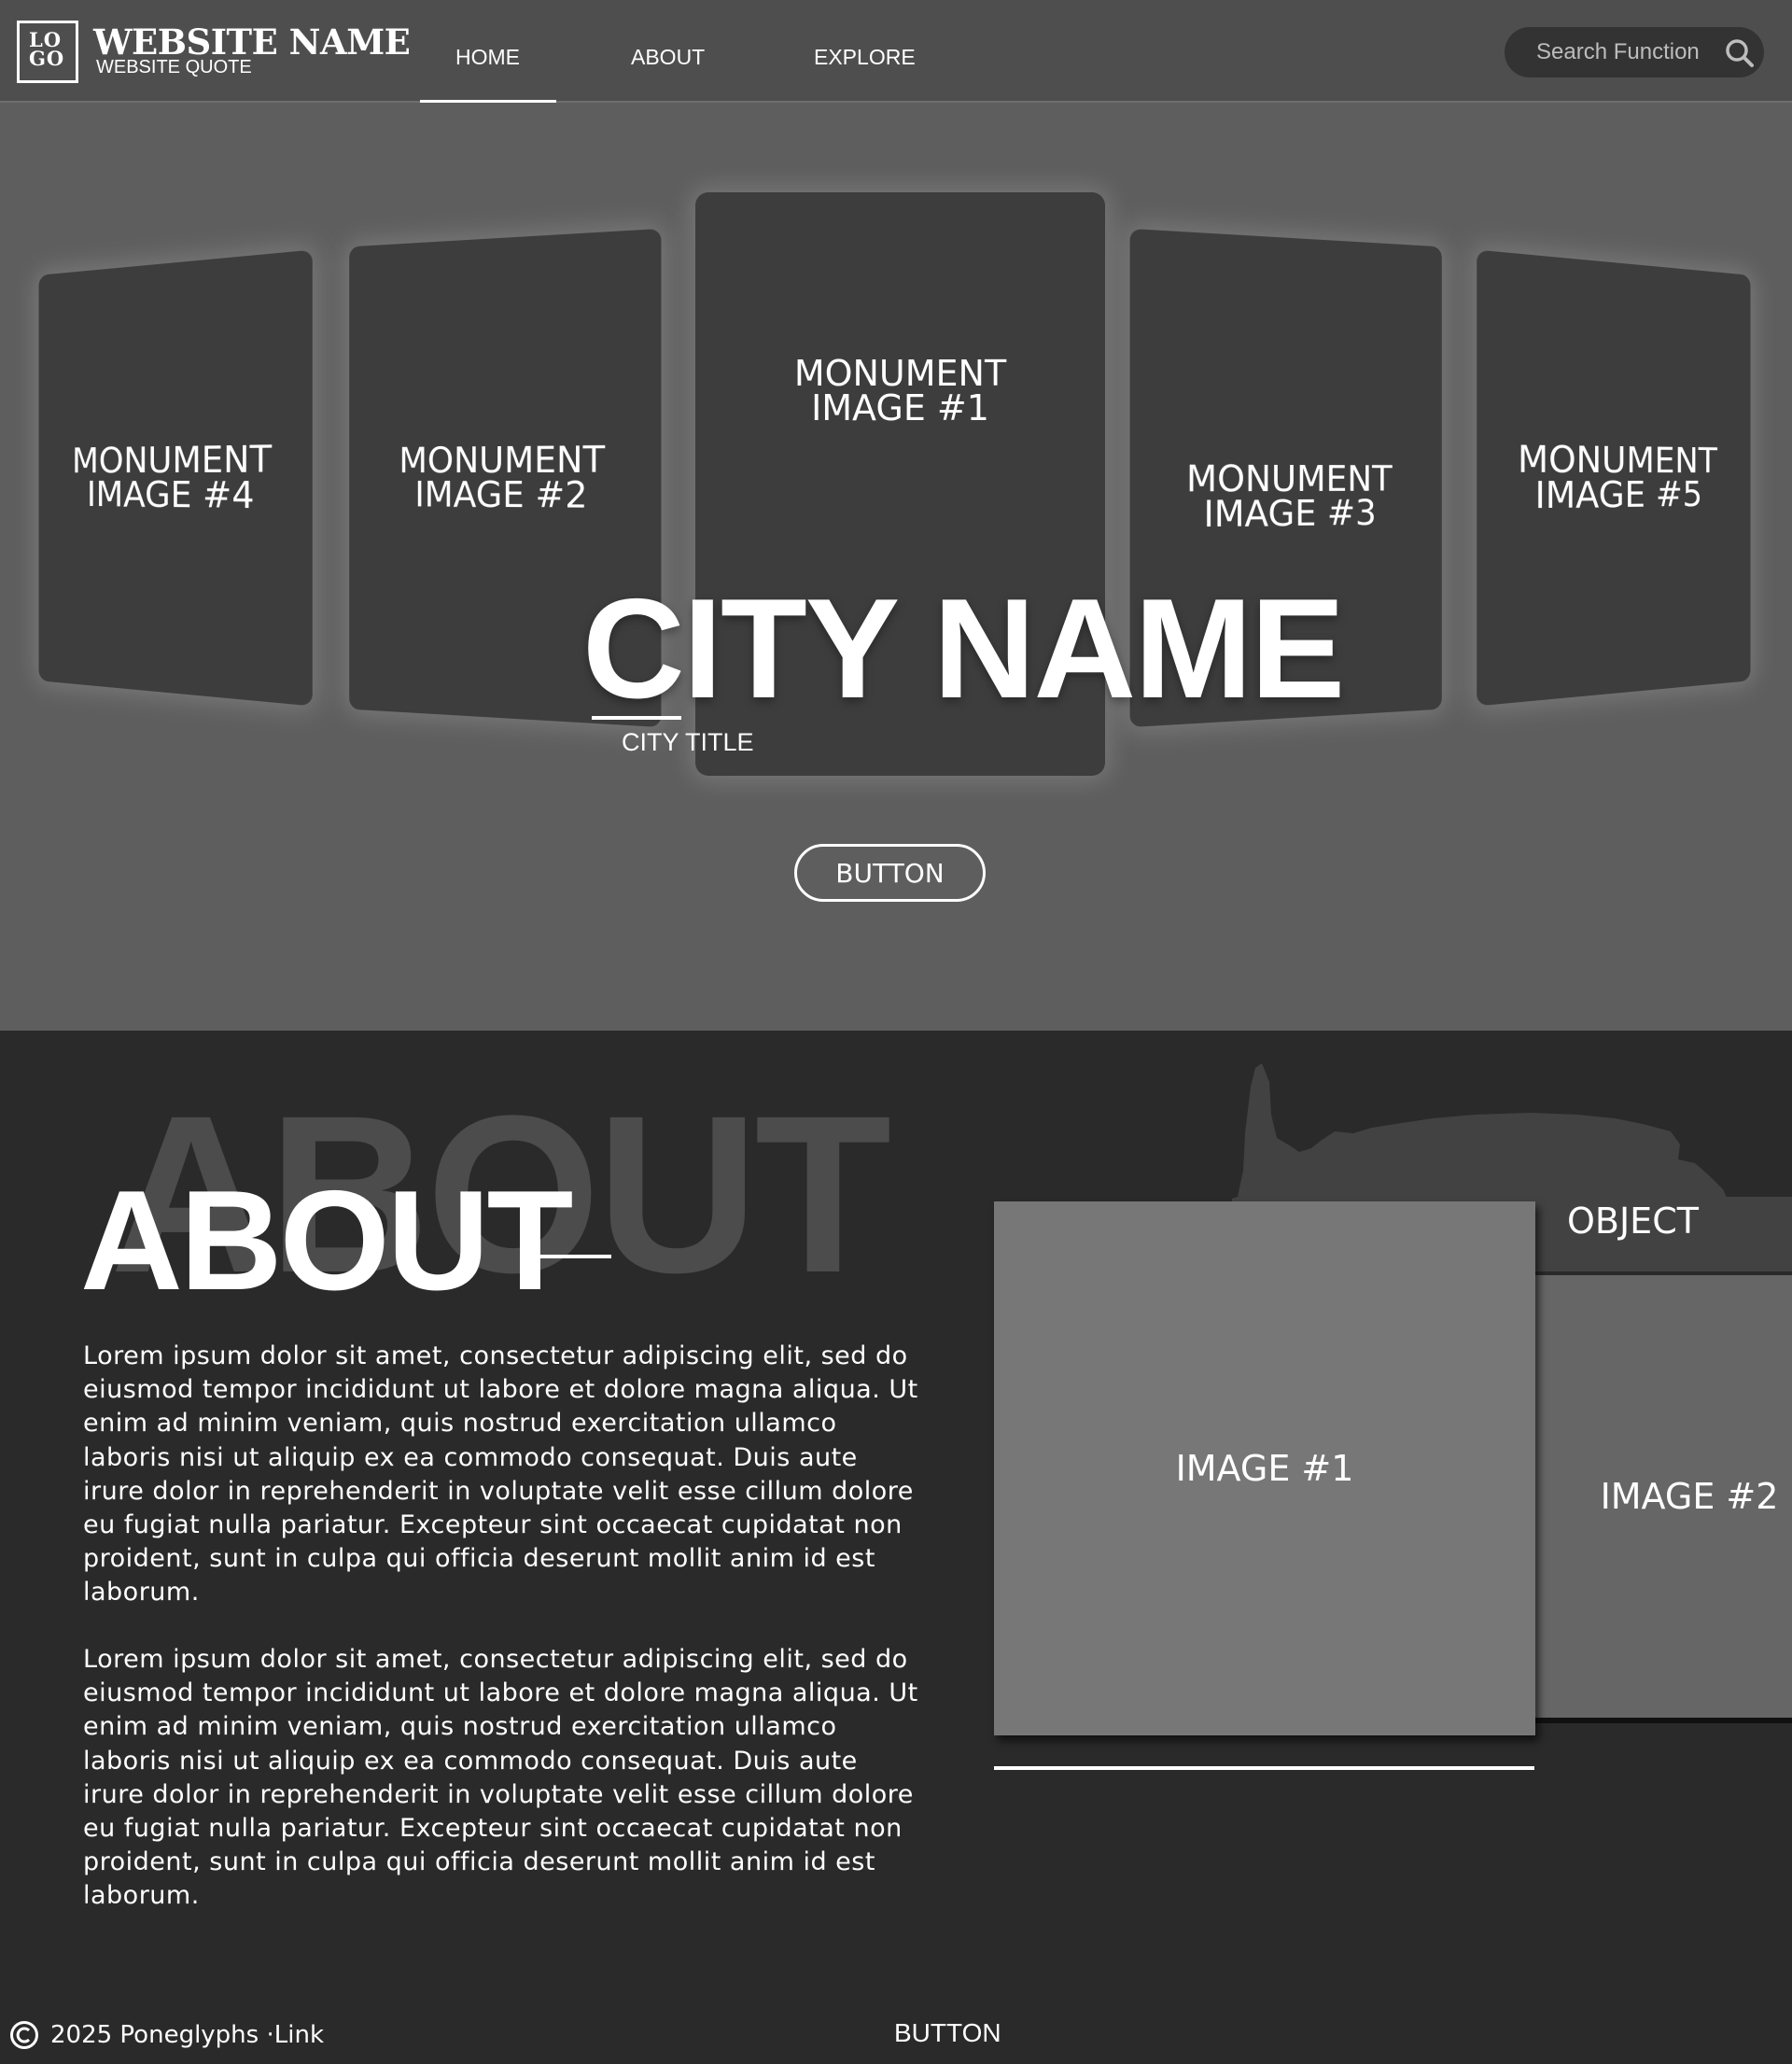 Image resolution: width=1792 pixels, height=2064 pixels. What do you see at coordinates (1481, 1135) in the screenshot?
I see `landmark-silhouette-icon` at bounding box center [1481, 1135].